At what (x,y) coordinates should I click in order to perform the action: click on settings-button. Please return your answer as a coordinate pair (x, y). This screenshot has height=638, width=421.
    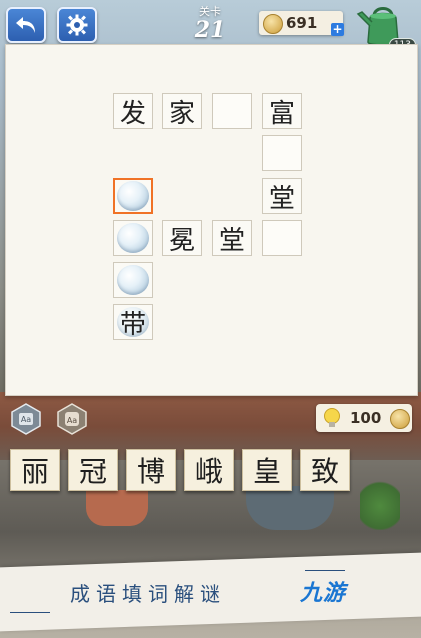
    Looking at the image, I should click on (77, 25).